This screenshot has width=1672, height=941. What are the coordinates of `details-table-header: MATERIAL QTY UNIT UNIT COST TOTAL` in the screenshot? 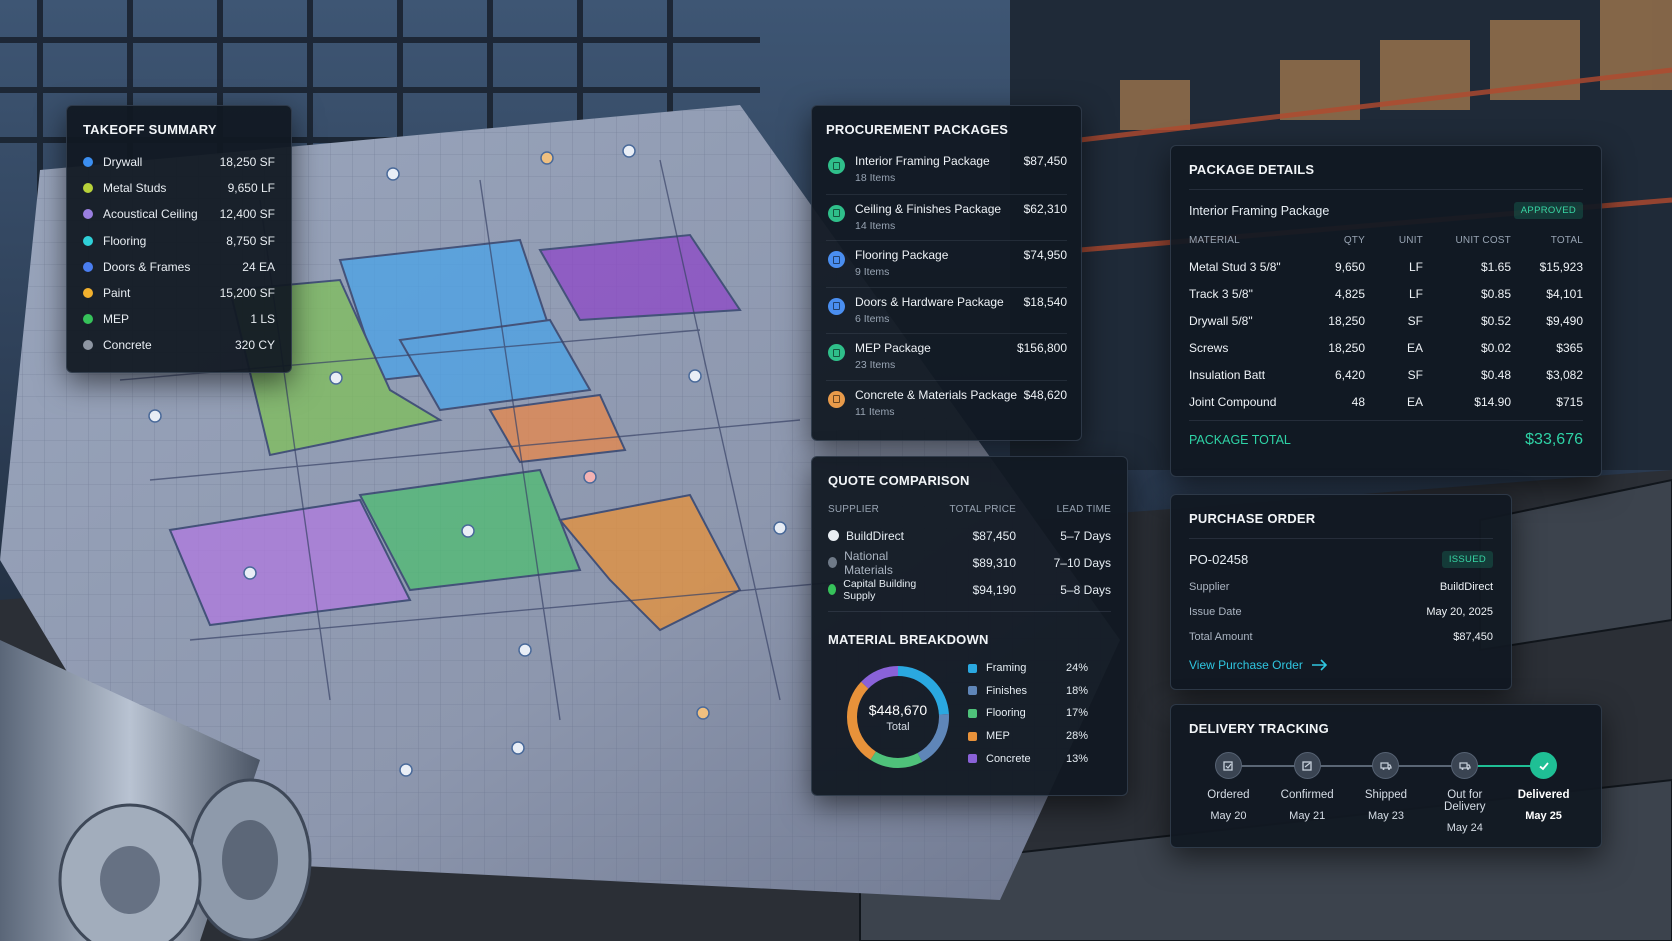 It's located at (1386, 240).